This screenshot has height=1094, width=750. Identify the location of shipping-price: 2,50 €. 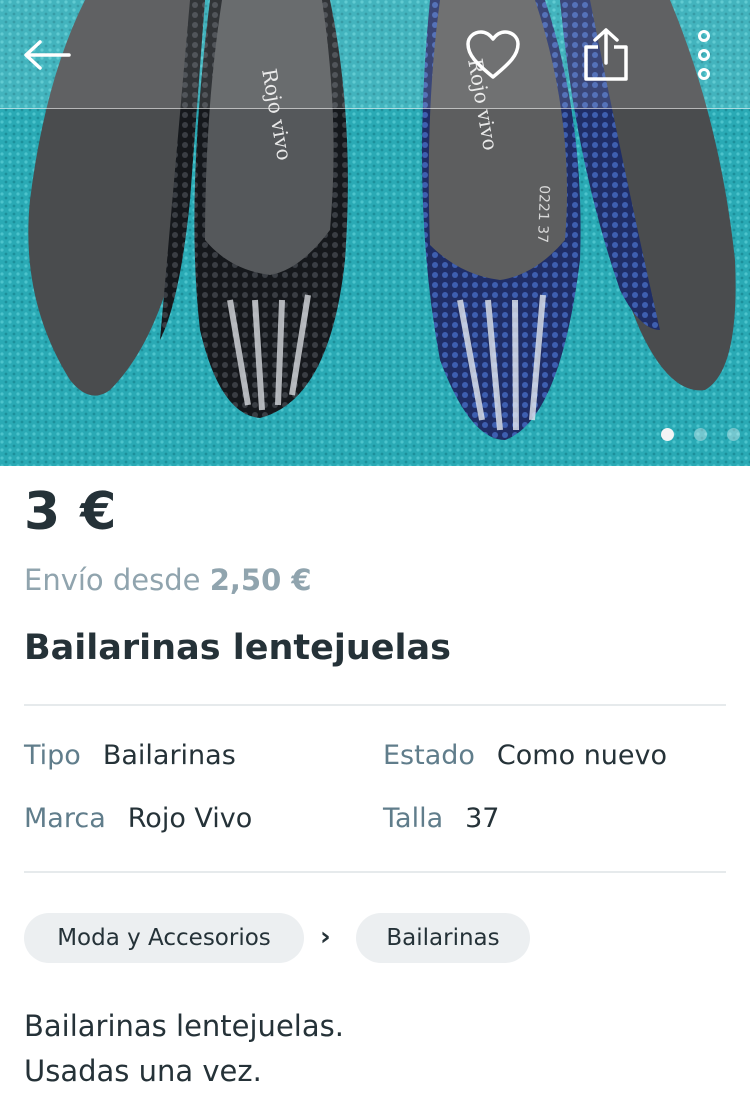
(260, 580).